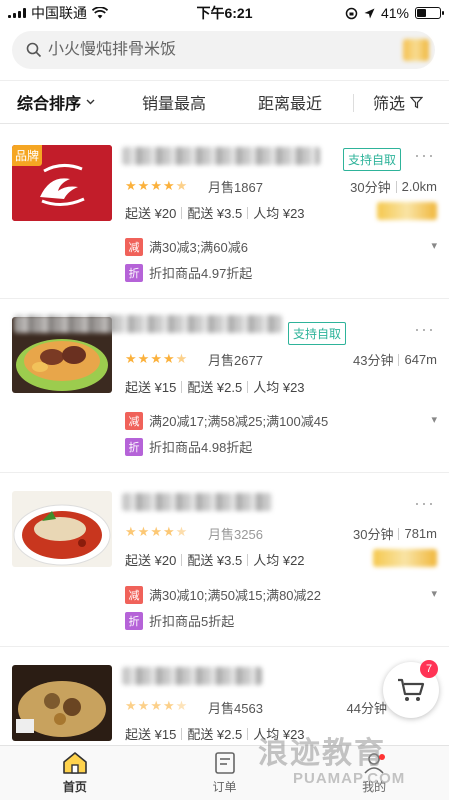 Image resolution: width=449 pixels, height=800 pixels. What do you see at coordinates (224, 102) in the screenshot?
I see `sort-bar: 综合排序 销量最高 距离最近 筛选` at bounding box center [224, 102].